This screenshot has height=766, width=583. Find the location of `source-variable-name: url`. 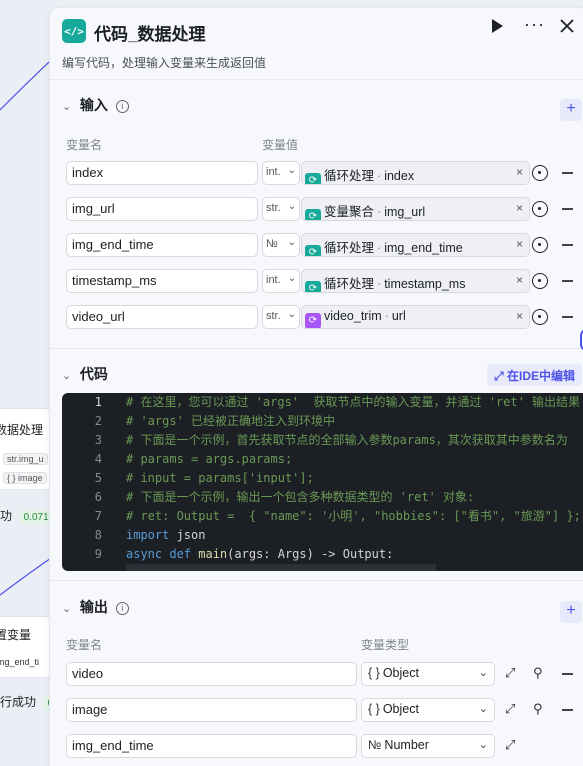

source-variable-name: url is located at coordinates (398, 316).